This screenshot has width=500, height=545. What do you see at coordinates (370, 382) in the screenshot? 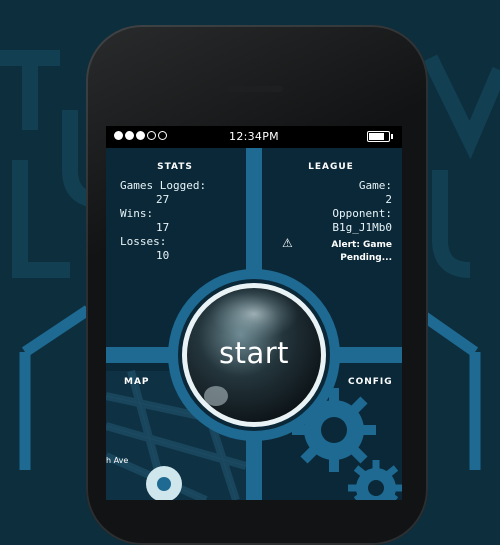
I see `config-title: CONFIG` at bounding box center [370, 382].